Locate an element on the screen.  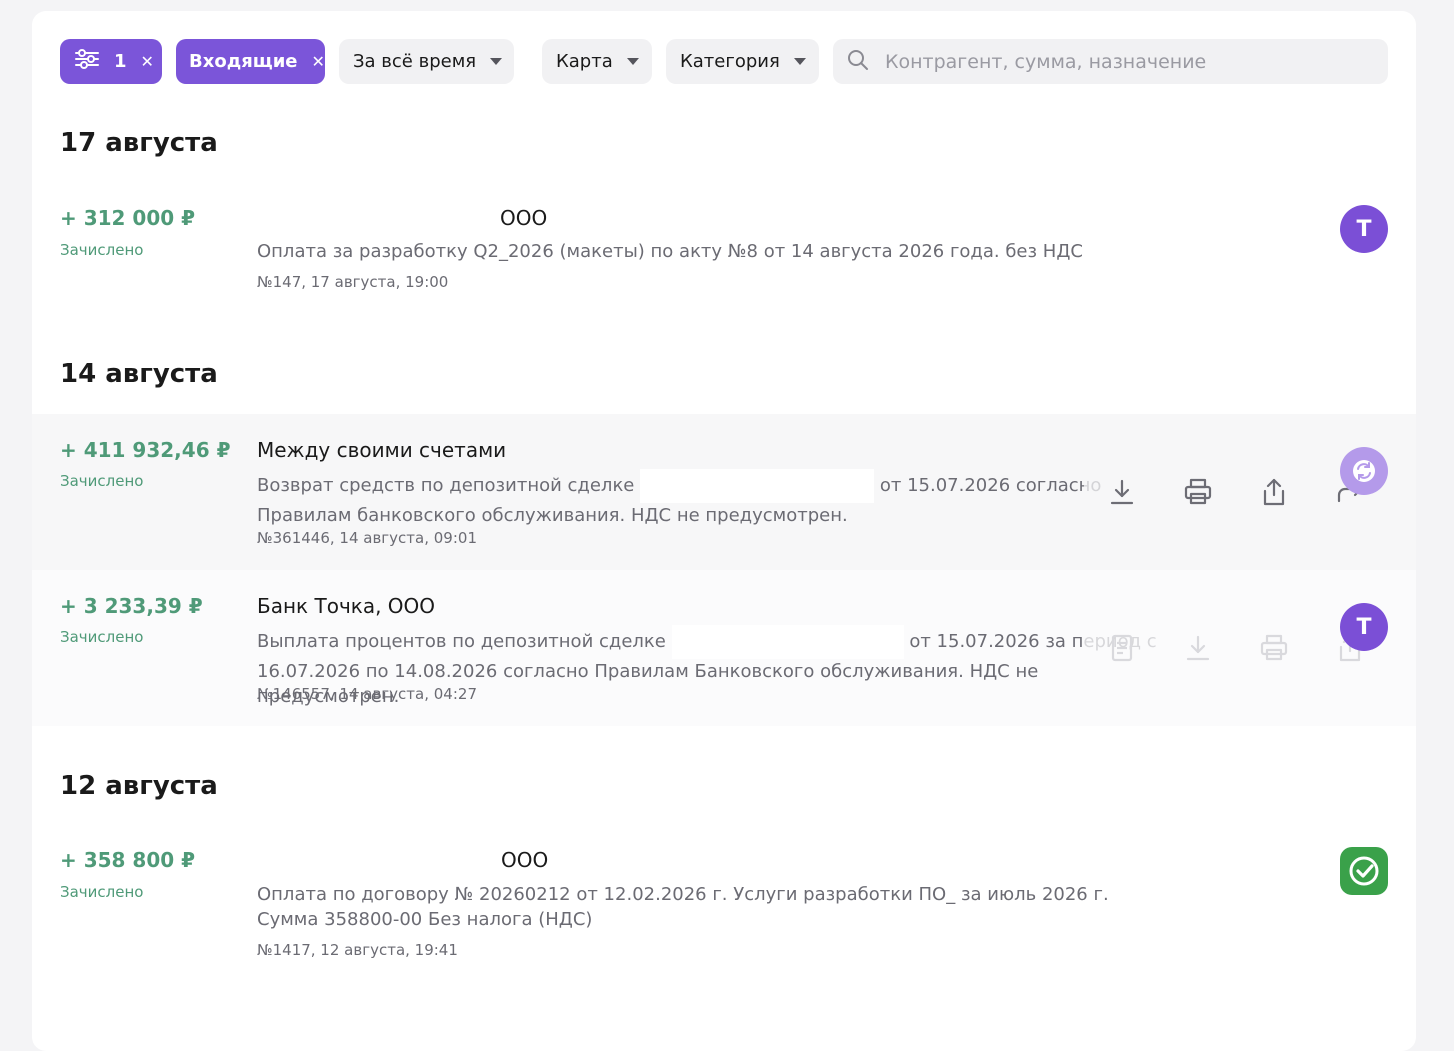
tx-purpose-part: Возврат средств по депозитной сделке is located at coordinates (446, 485).